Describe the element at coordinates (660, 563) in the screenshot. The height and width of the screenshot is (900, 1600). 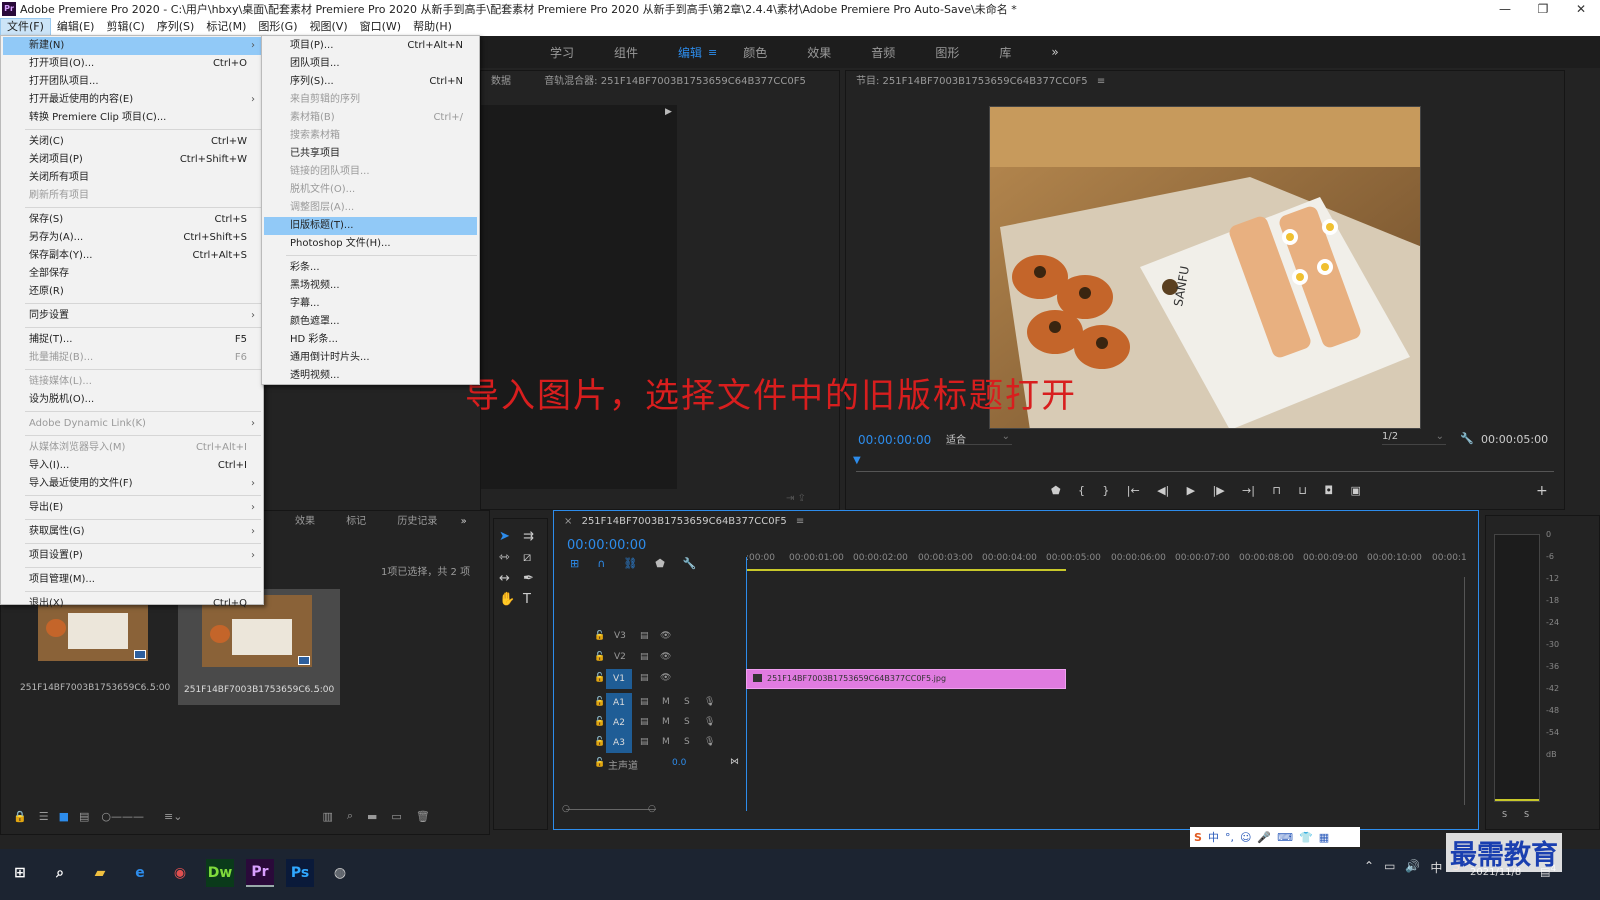
I see `add-marker-tl-icon: ⬟` at that location.